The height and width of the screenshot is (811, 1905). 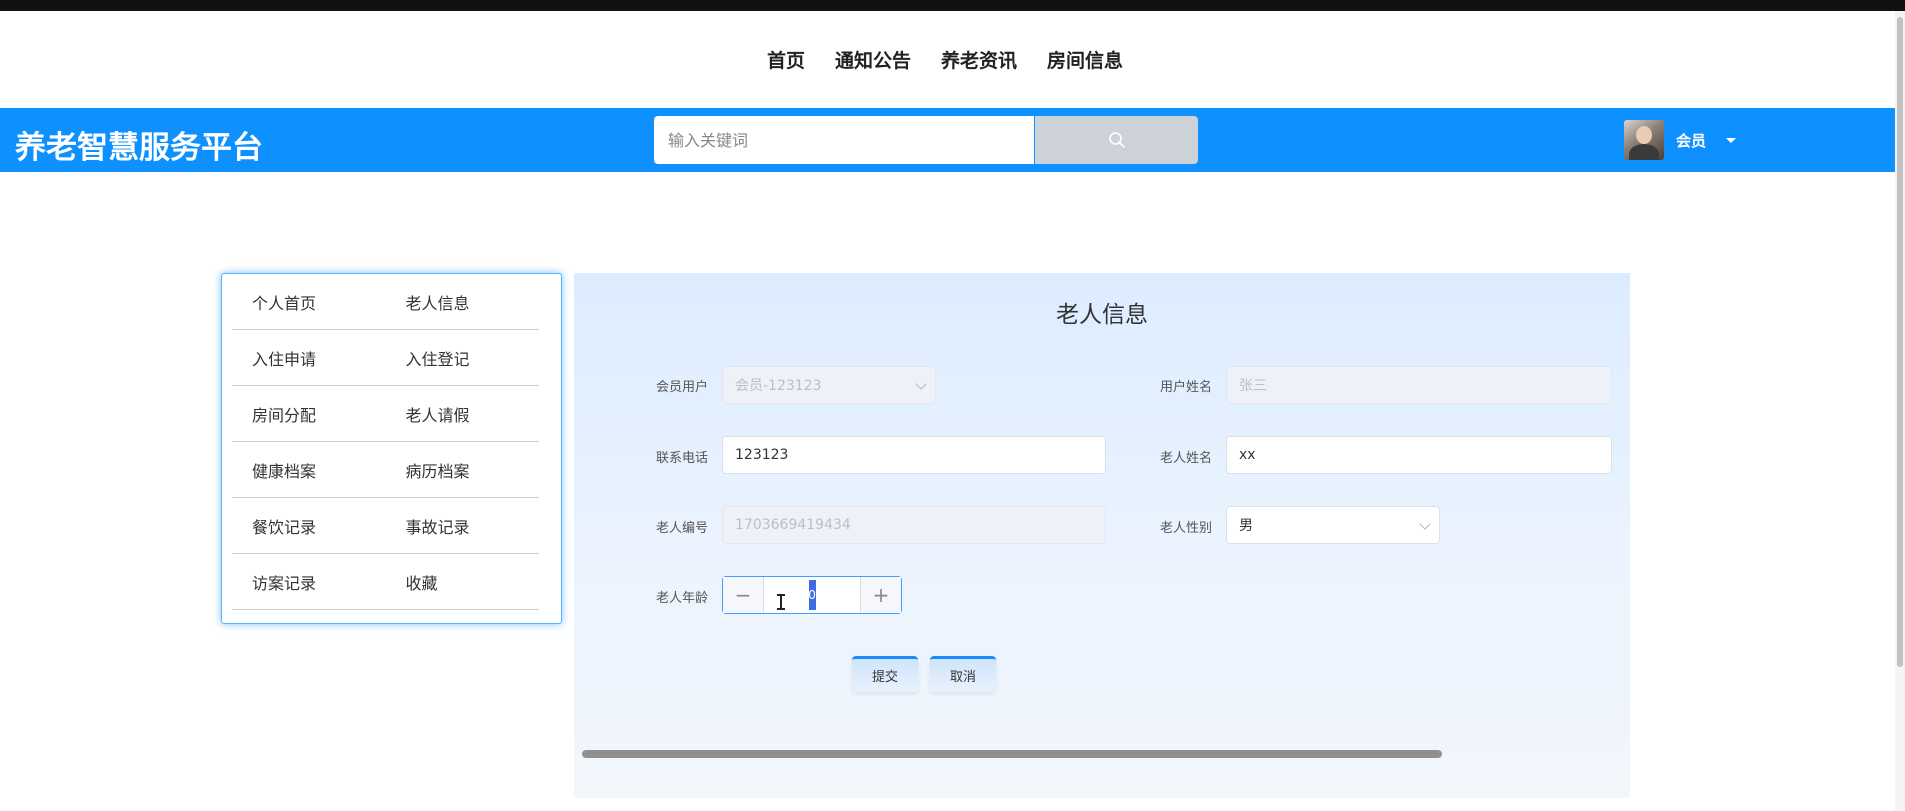 What do you see at coordinates (1247, 455) in the screenshot?
I see `elder-name-value: xx` at bounding box center [1247, 455].